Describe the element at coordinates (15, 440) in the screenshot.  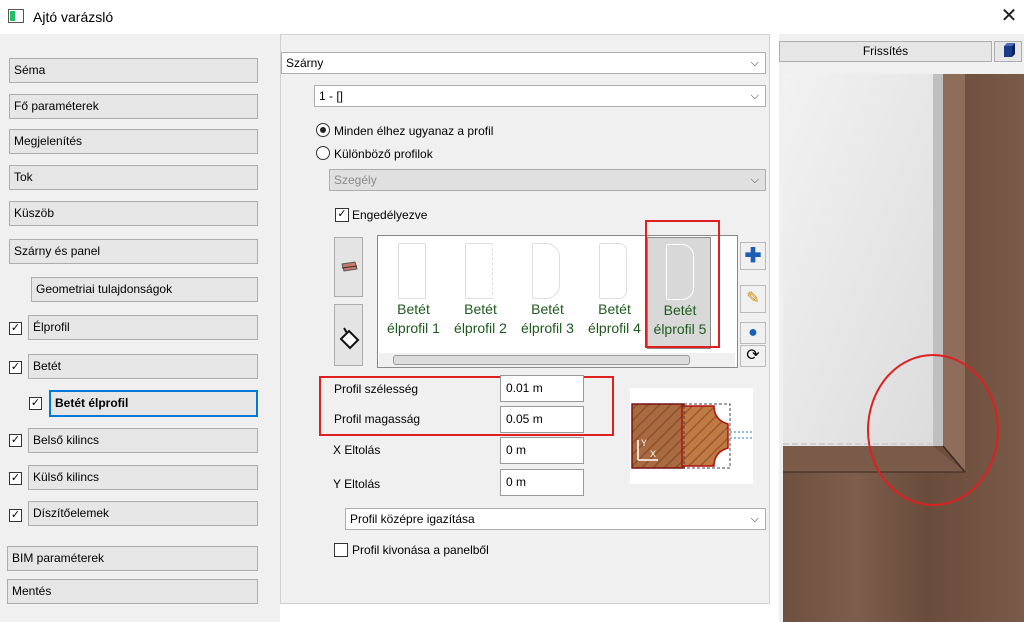
I see `belso-kilincs-checkbox: ✓` at that location.